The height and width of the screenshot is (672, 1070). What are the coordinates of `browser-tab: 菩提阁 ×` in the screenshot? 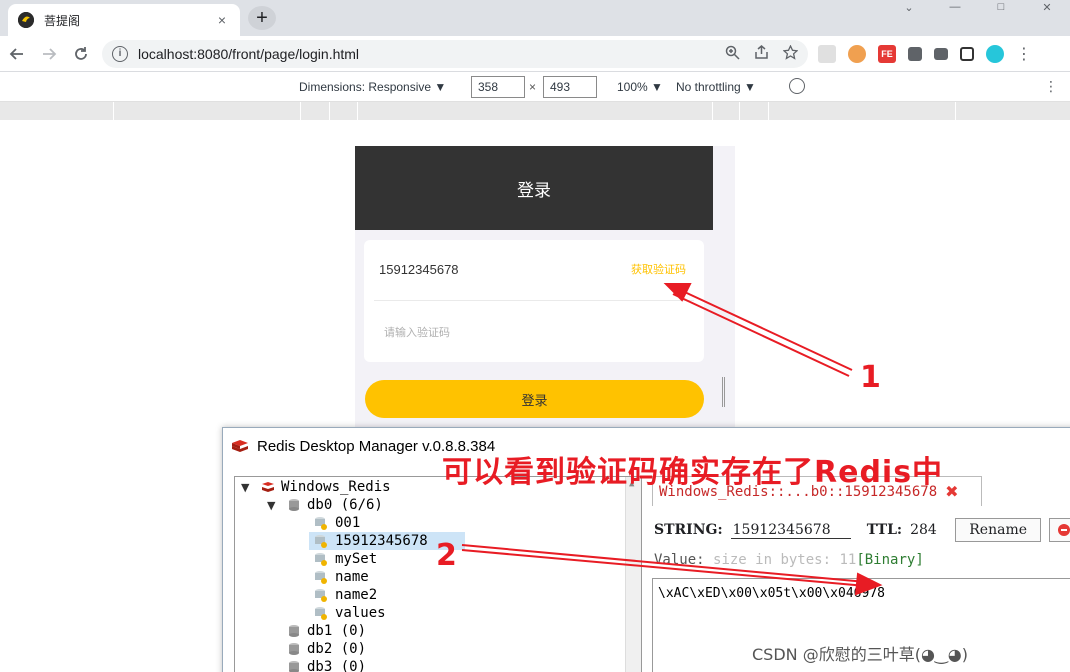 It's located at (124, 20).